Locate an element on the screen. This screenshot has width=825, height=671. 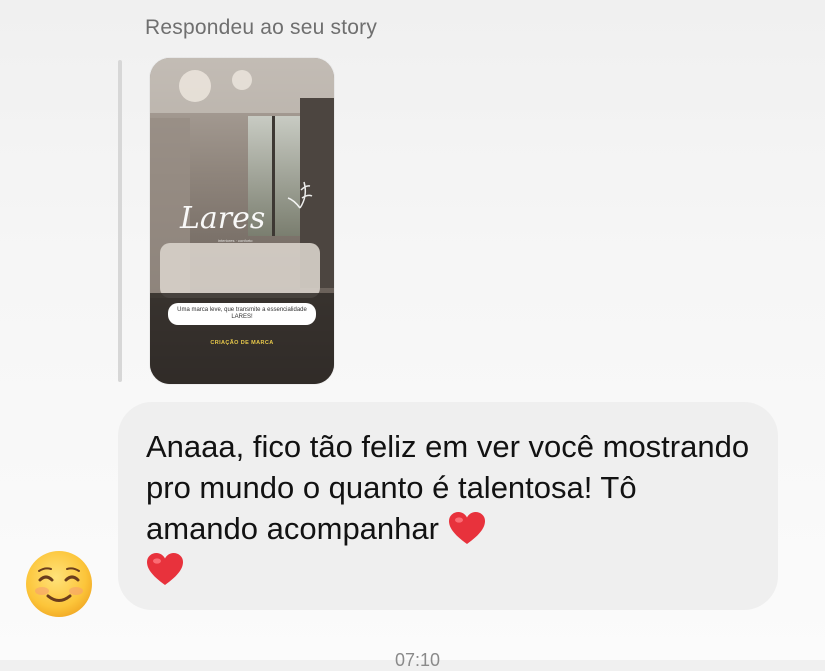
svg-text: interiores · conforto is located at coordinates (235, 240).